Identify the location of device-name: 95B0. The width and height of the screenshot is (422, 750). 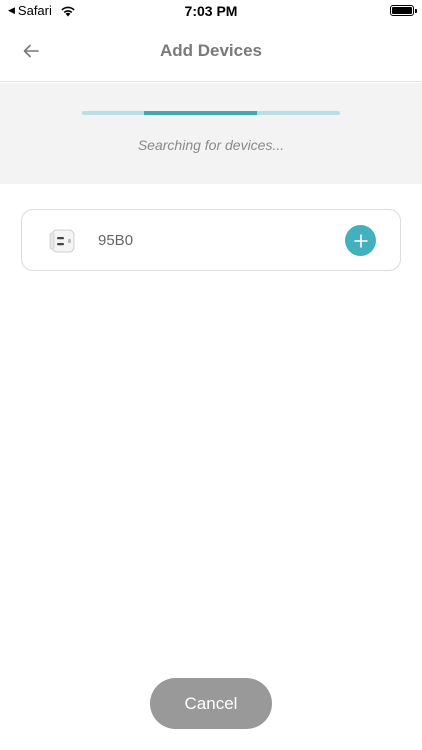
(116, 240).